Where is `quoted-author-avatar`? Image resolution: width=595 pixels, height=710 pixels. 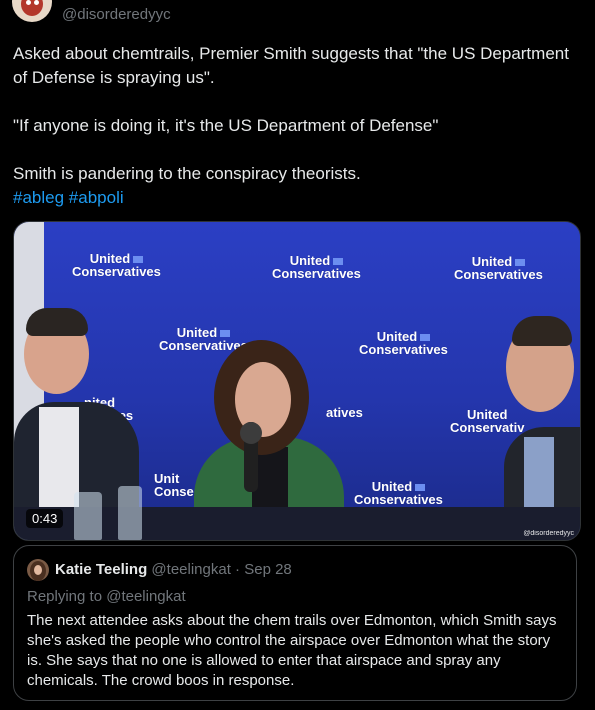 quoted-author-avatar is located at coordinates (38, 570).